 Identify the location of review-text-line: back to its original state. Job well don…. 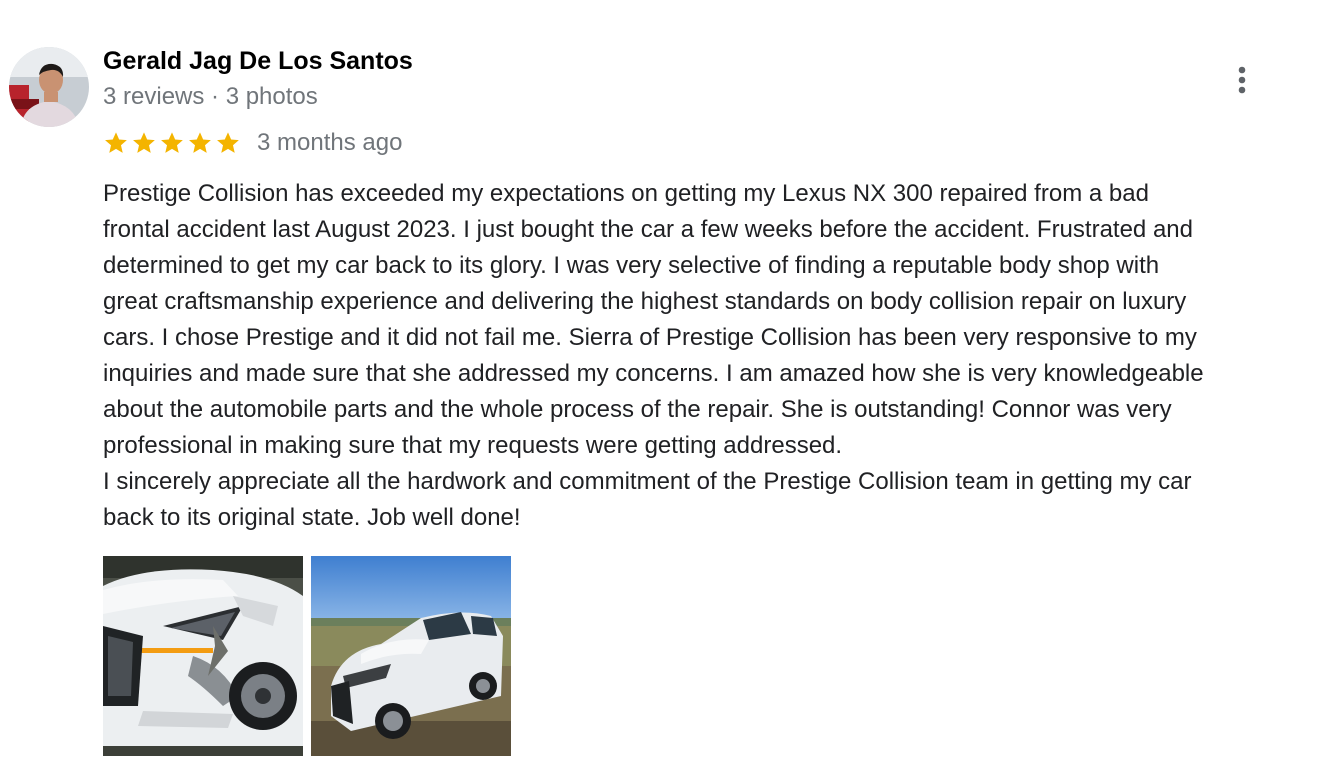
(312, 517).